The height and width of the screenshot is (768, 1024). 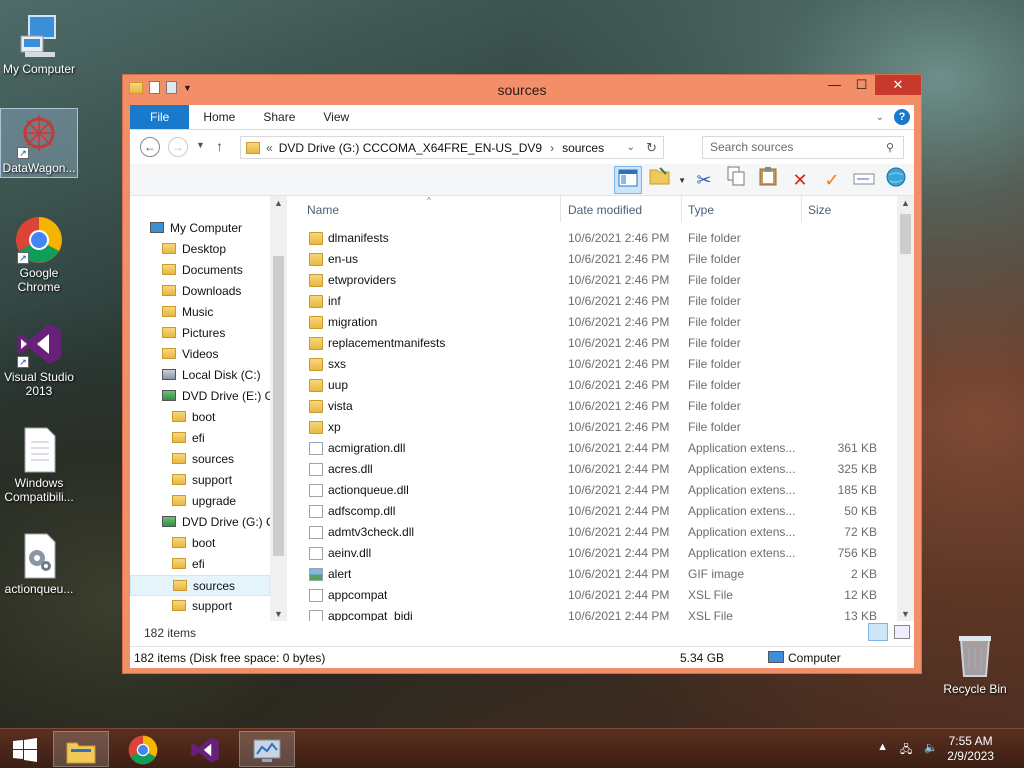 I want to click on copy-icon, so click(x=736, y=180).